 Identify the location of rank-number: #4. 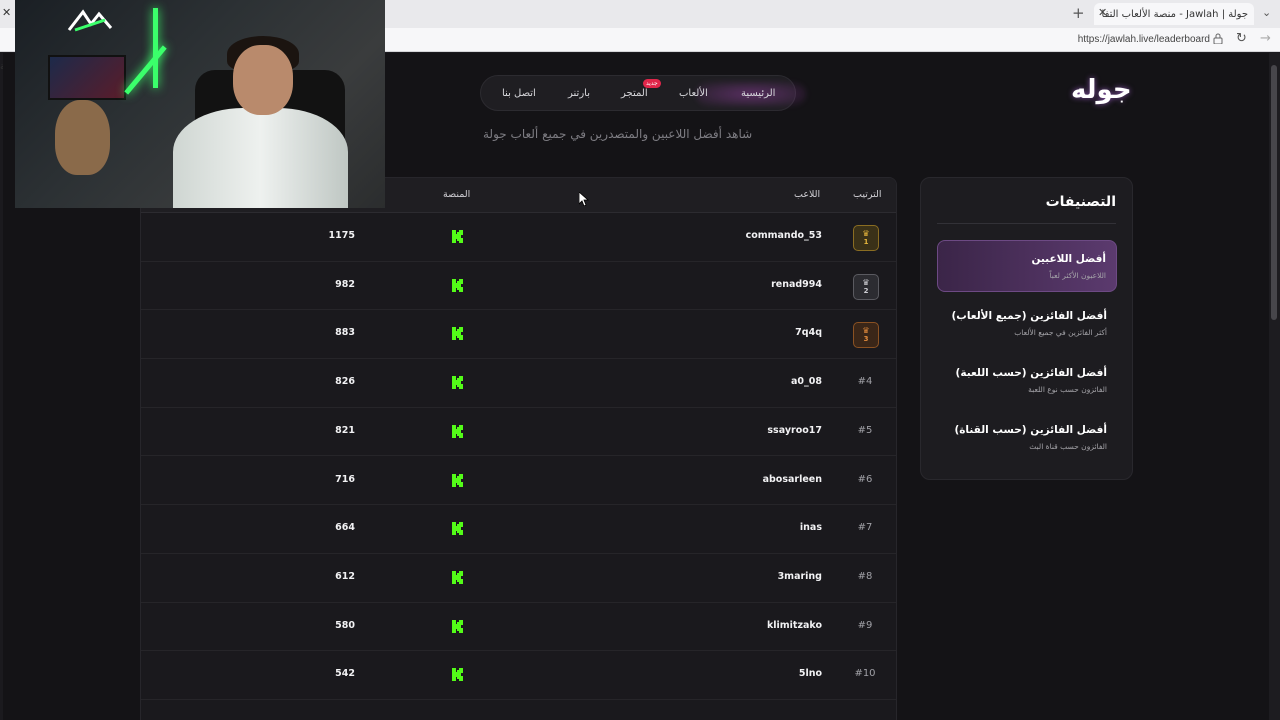
(865, 382).